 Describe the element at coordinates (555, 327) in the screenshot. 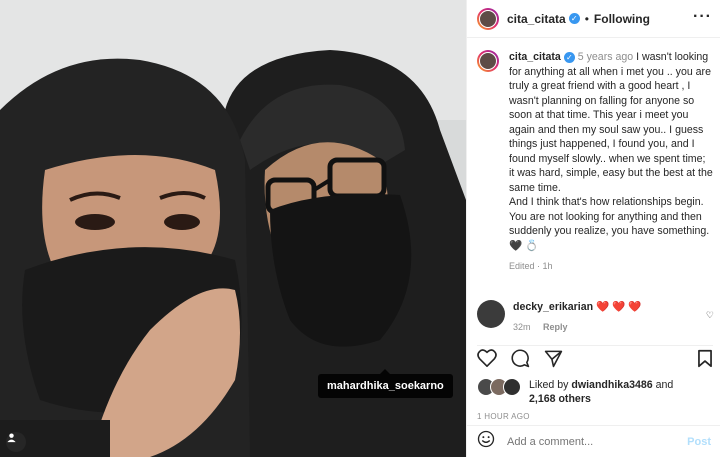

I see `comment-reply-button: Reply` at that location.